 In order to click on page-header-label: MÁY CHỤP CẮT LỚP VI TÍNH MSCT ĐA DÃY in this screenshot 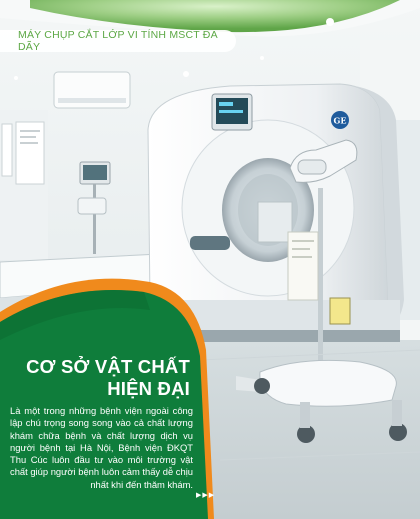, I will do `click(118, 41)`.